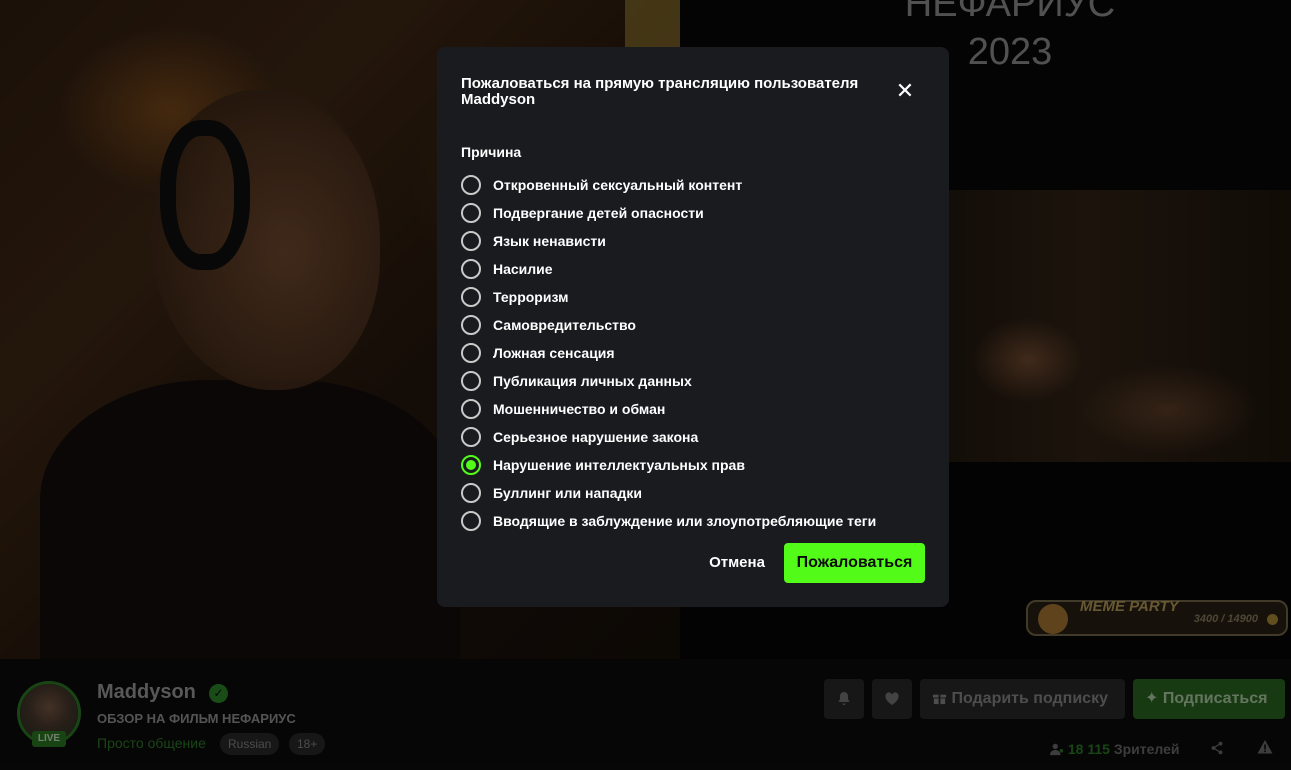  I want to click on close-icon: ✕, so click(905, 90).